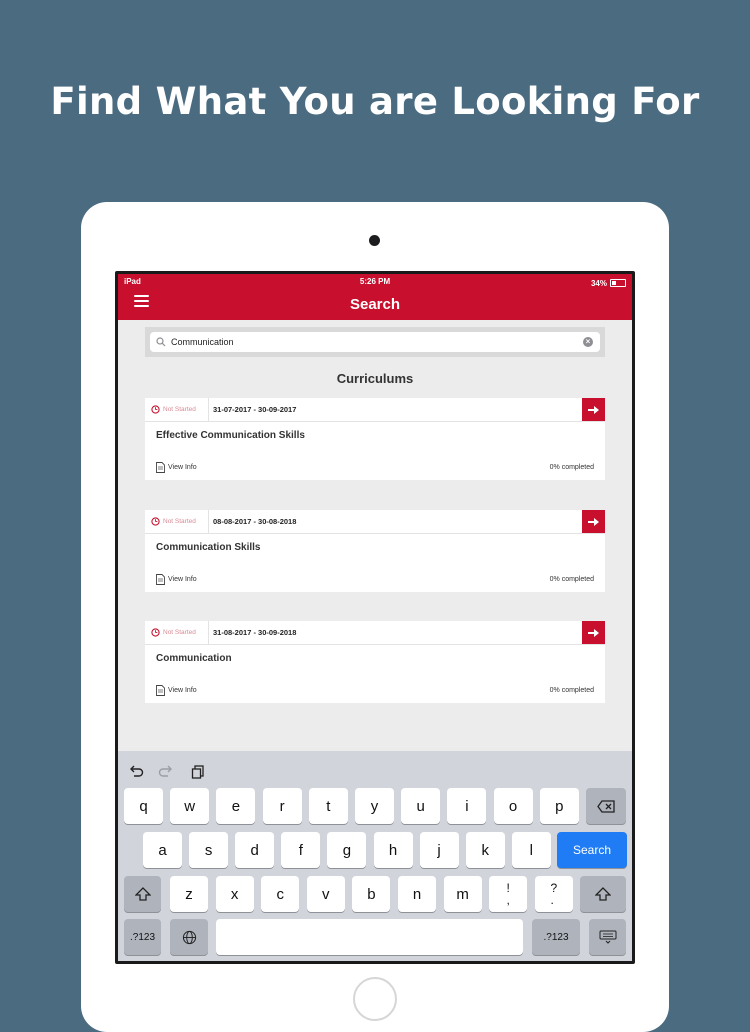 This screenshot has width=750, height=1032. What do you see at coordinates (255, 521) in the screenshot?
I see `date-range: 08-08-2017 - 30-08-2018` at bounding box center [255, 521].